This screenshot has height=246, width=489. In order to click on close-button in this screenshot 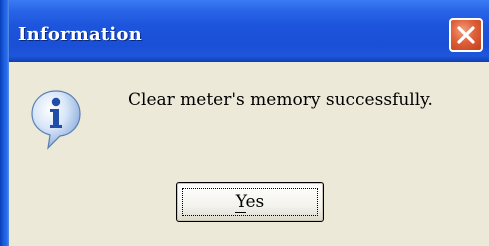, I will do `click(466, 35)`.